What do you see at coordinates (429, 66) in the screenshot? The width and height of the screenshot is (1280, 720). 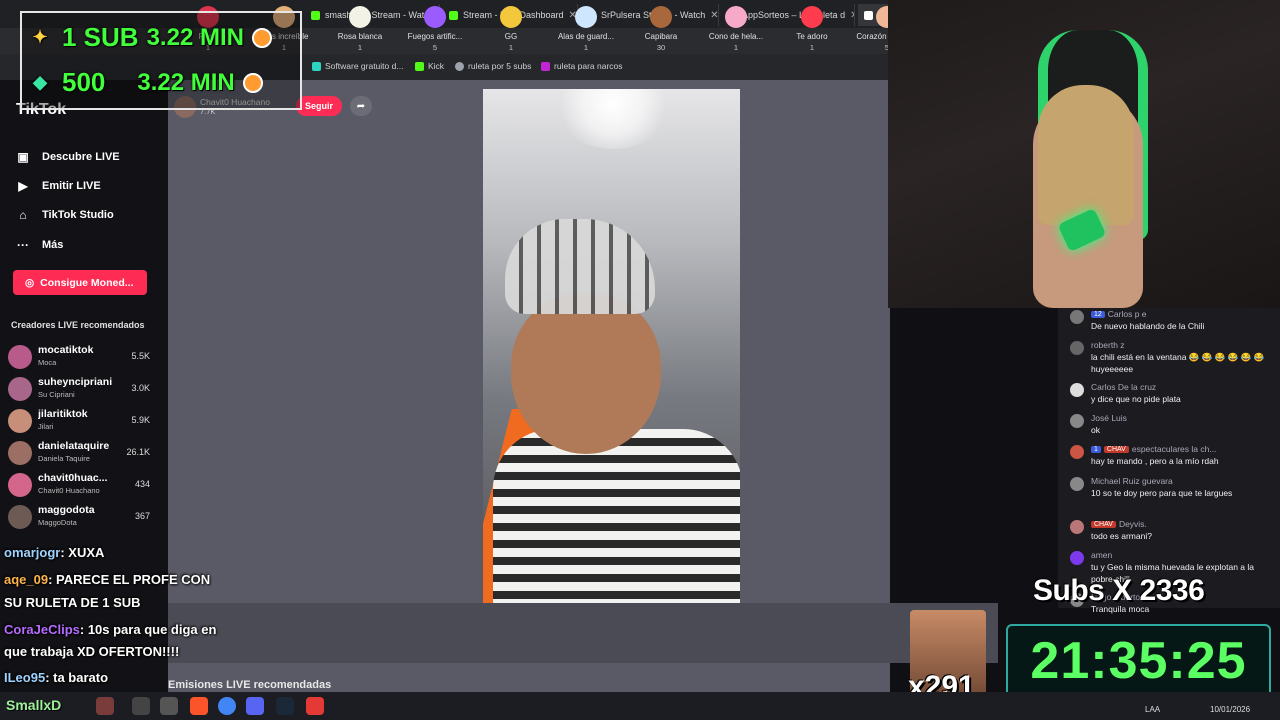 I see `bookmark-kick: Kick` at bounding box center [429, 66].